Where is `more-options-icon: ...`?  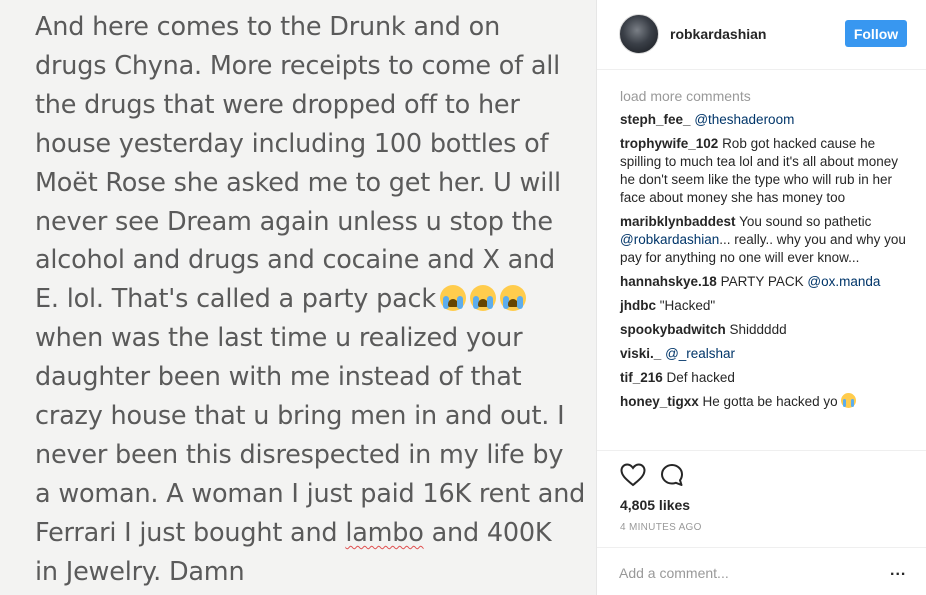
more-options-icon: ... is located at coordinates (898, 571).